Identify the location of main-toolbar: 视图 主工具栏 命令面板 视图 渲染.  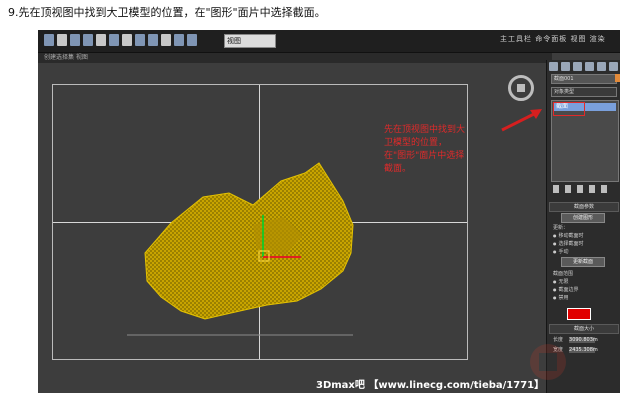
(329, 41).